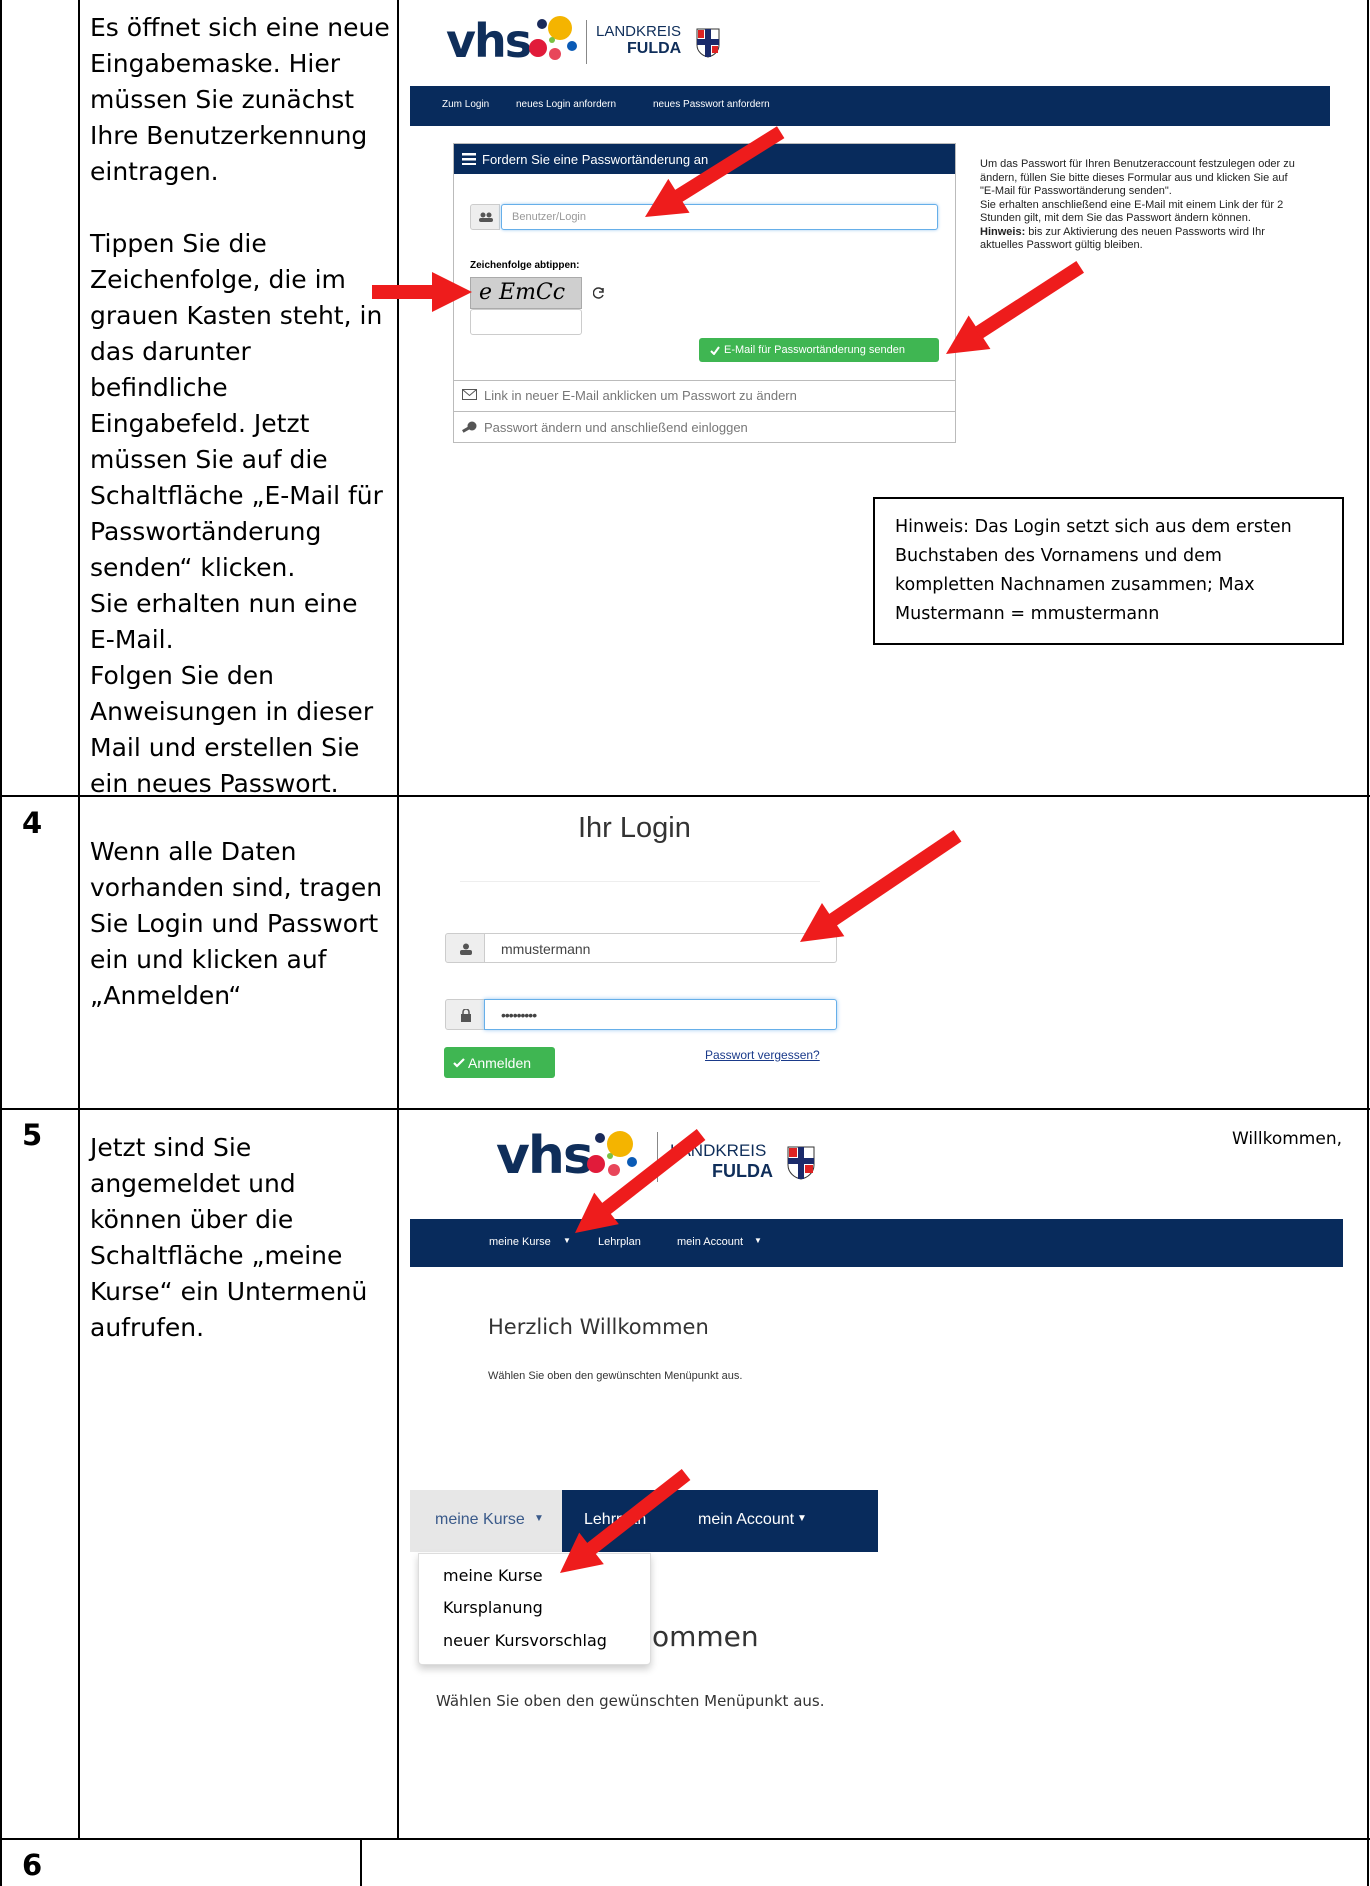 This screenshot has height=1886, width=1370. I want to click on table-border-col2-row6, so click(361, 1862).